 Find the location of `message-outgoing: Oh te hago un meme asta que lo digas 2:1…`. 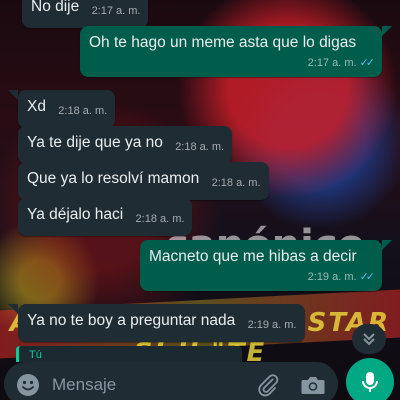

message-outgoing: Oh te hago un meme asta que lo digas 2:1… is located at coordinates (231, 51).